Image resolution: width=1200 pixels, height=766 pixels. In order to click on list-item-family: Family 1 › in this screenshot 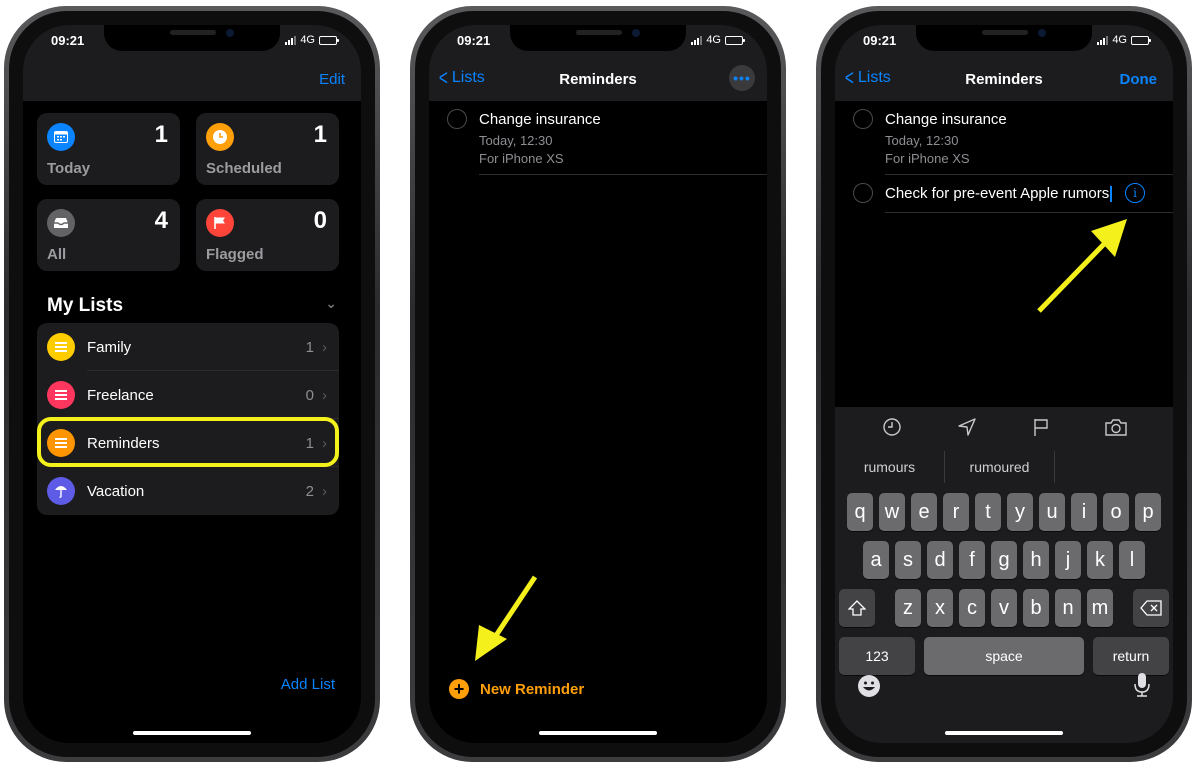, I will do `click(188, 347)`.